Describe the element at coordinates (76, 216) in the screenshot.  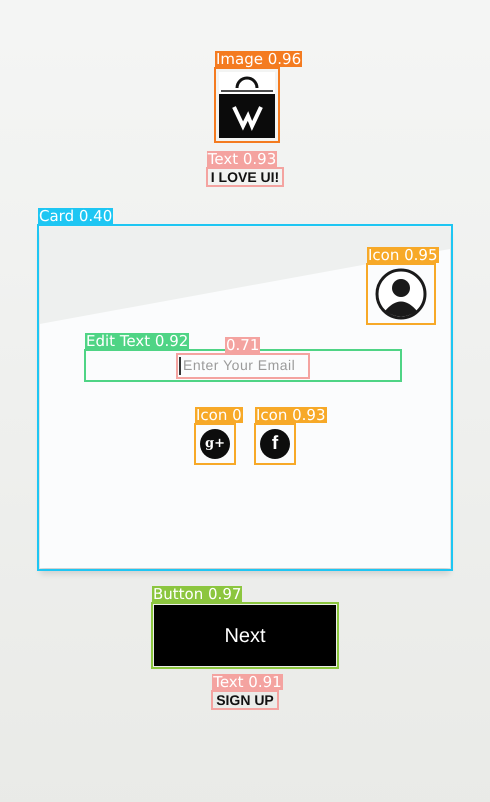
I see `detection-label: Card 0.40` at that location.